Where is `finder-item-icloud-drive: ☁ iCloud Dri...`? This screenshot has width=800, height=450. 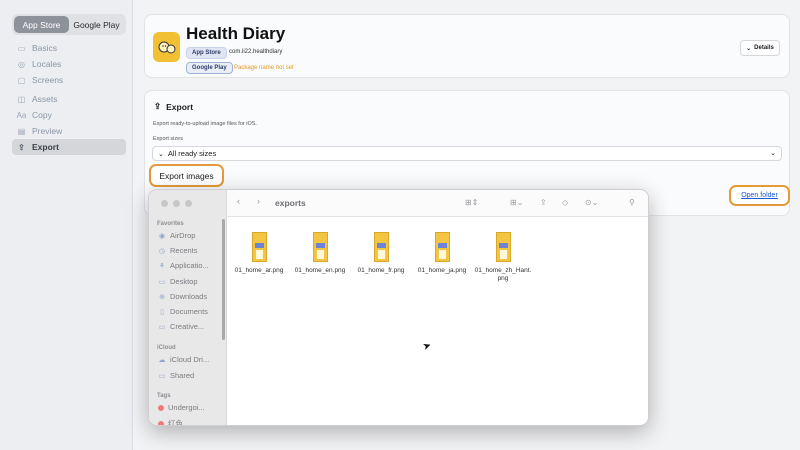
finder-item-icloud-drive: ☁ iCloud Dri... is located at coordinates (184, 359).